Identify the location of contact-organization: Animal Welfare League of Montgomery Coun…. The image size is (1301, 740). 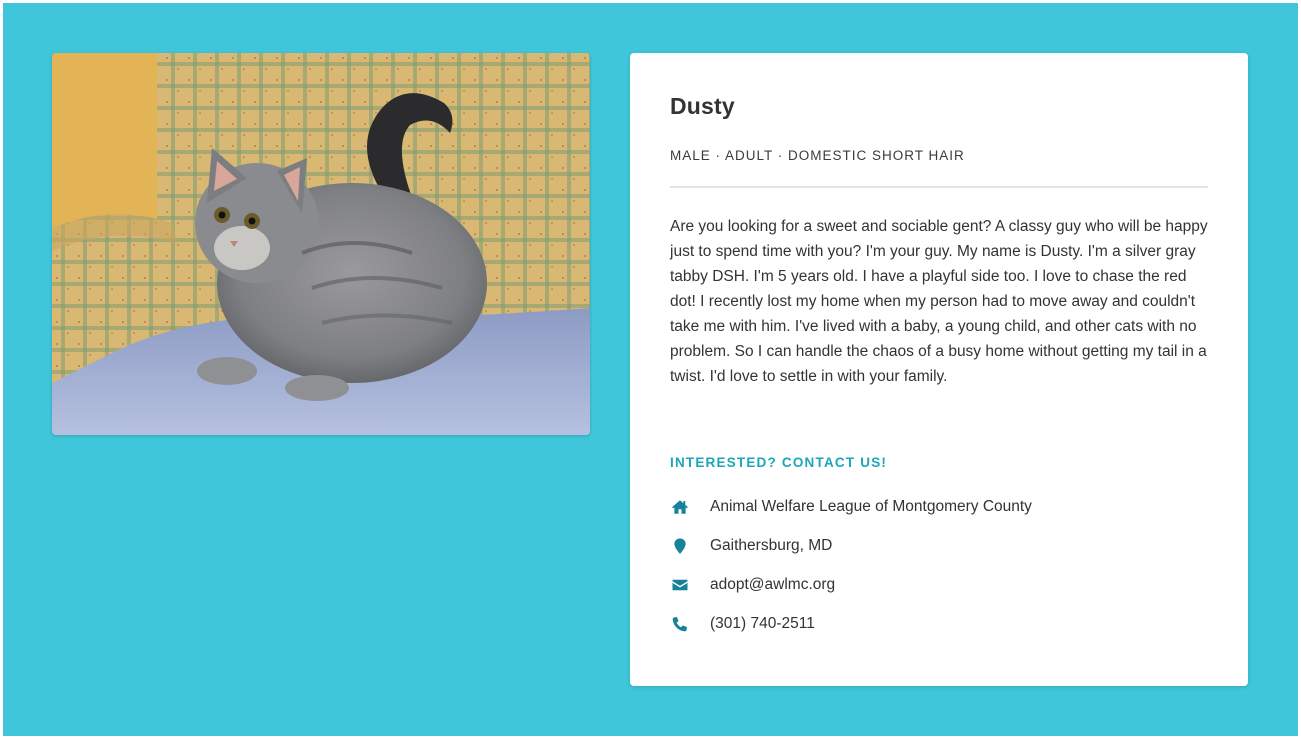
(871, 506).